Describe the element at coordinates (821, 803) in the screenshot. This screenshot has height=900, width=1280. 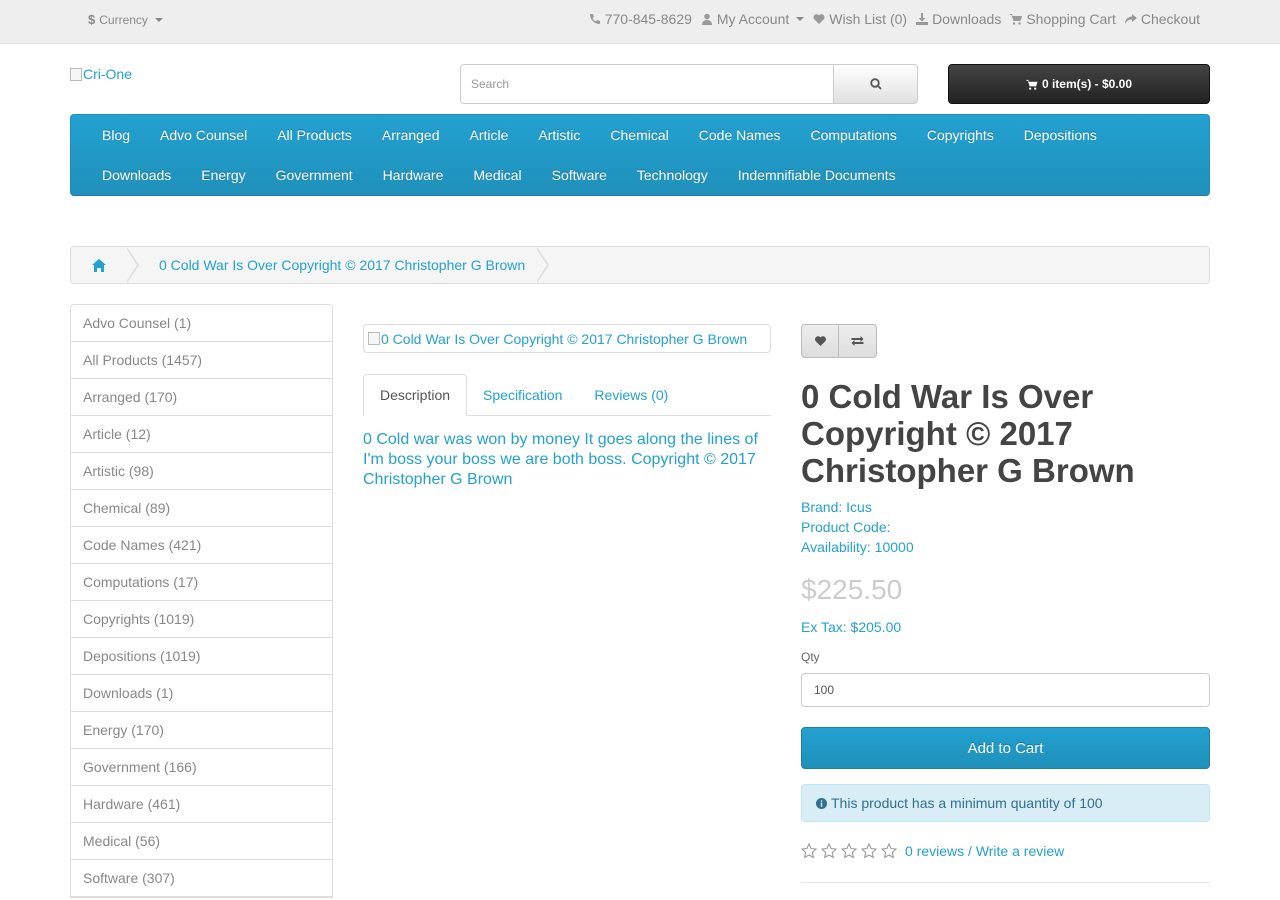
I see `info-circle-icon` at that location.